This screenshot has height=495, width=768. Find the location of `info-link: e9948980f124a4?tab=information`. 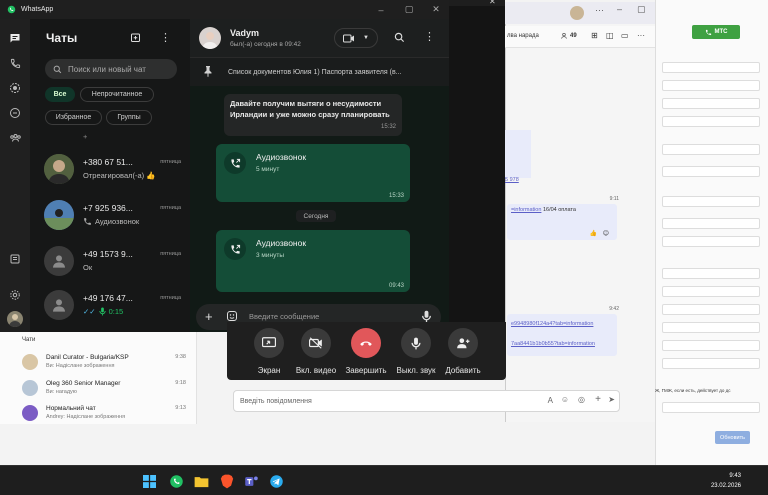

info-link: e9948980f124a4?tab=information is located at coordinates (552, 324).